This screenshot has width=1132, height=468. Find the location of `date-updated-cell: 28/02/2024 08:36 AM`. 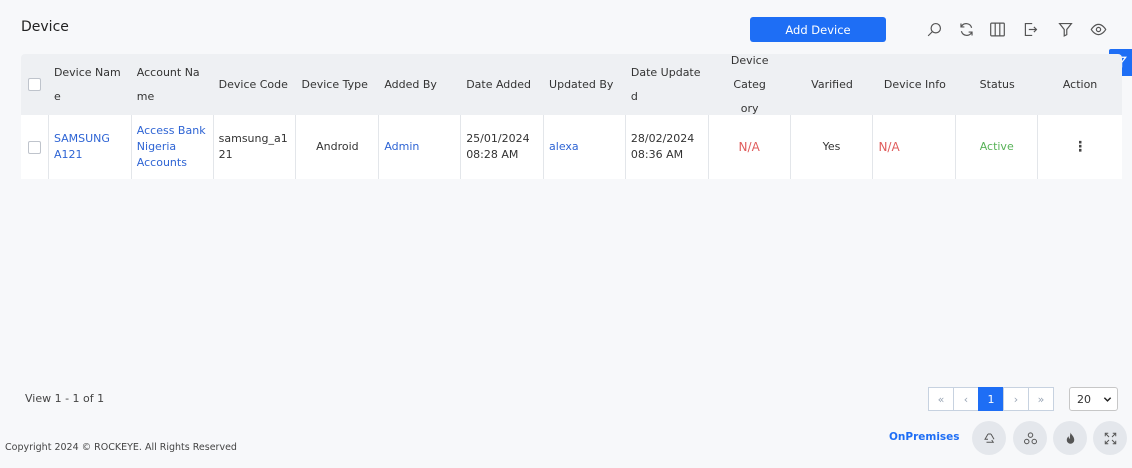

date-updated-cell: 28/02/2024 08:36 AM is located at coordinates (667, 147).